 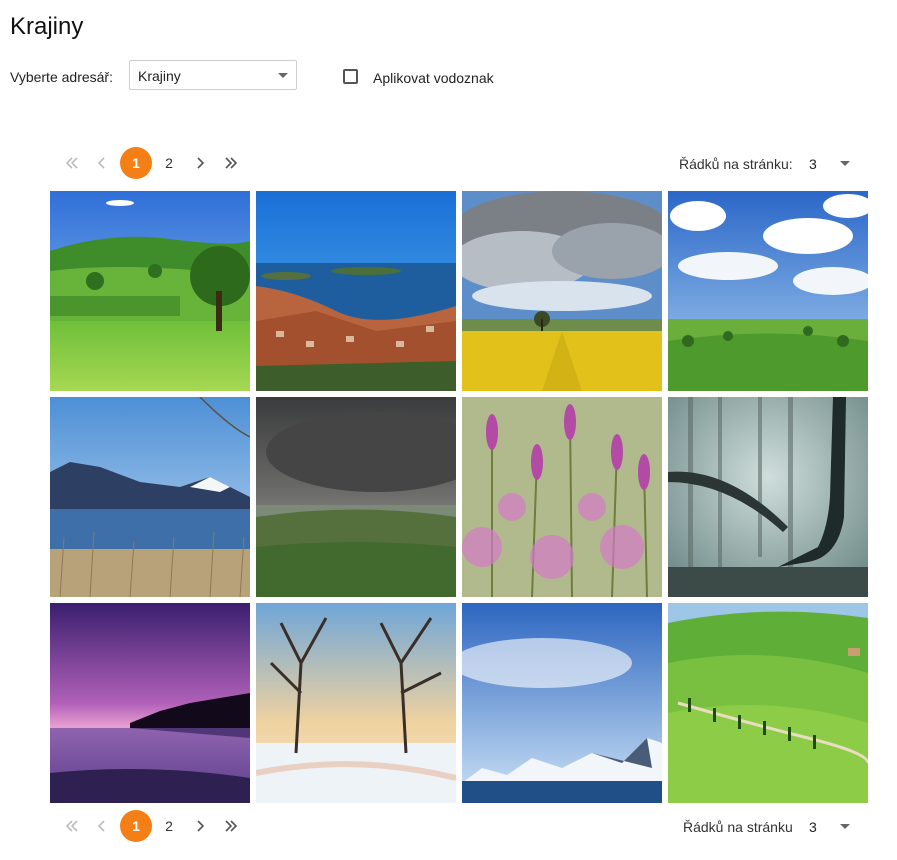 I want to click on watermark-checkbox, so click(x=350, y=76).